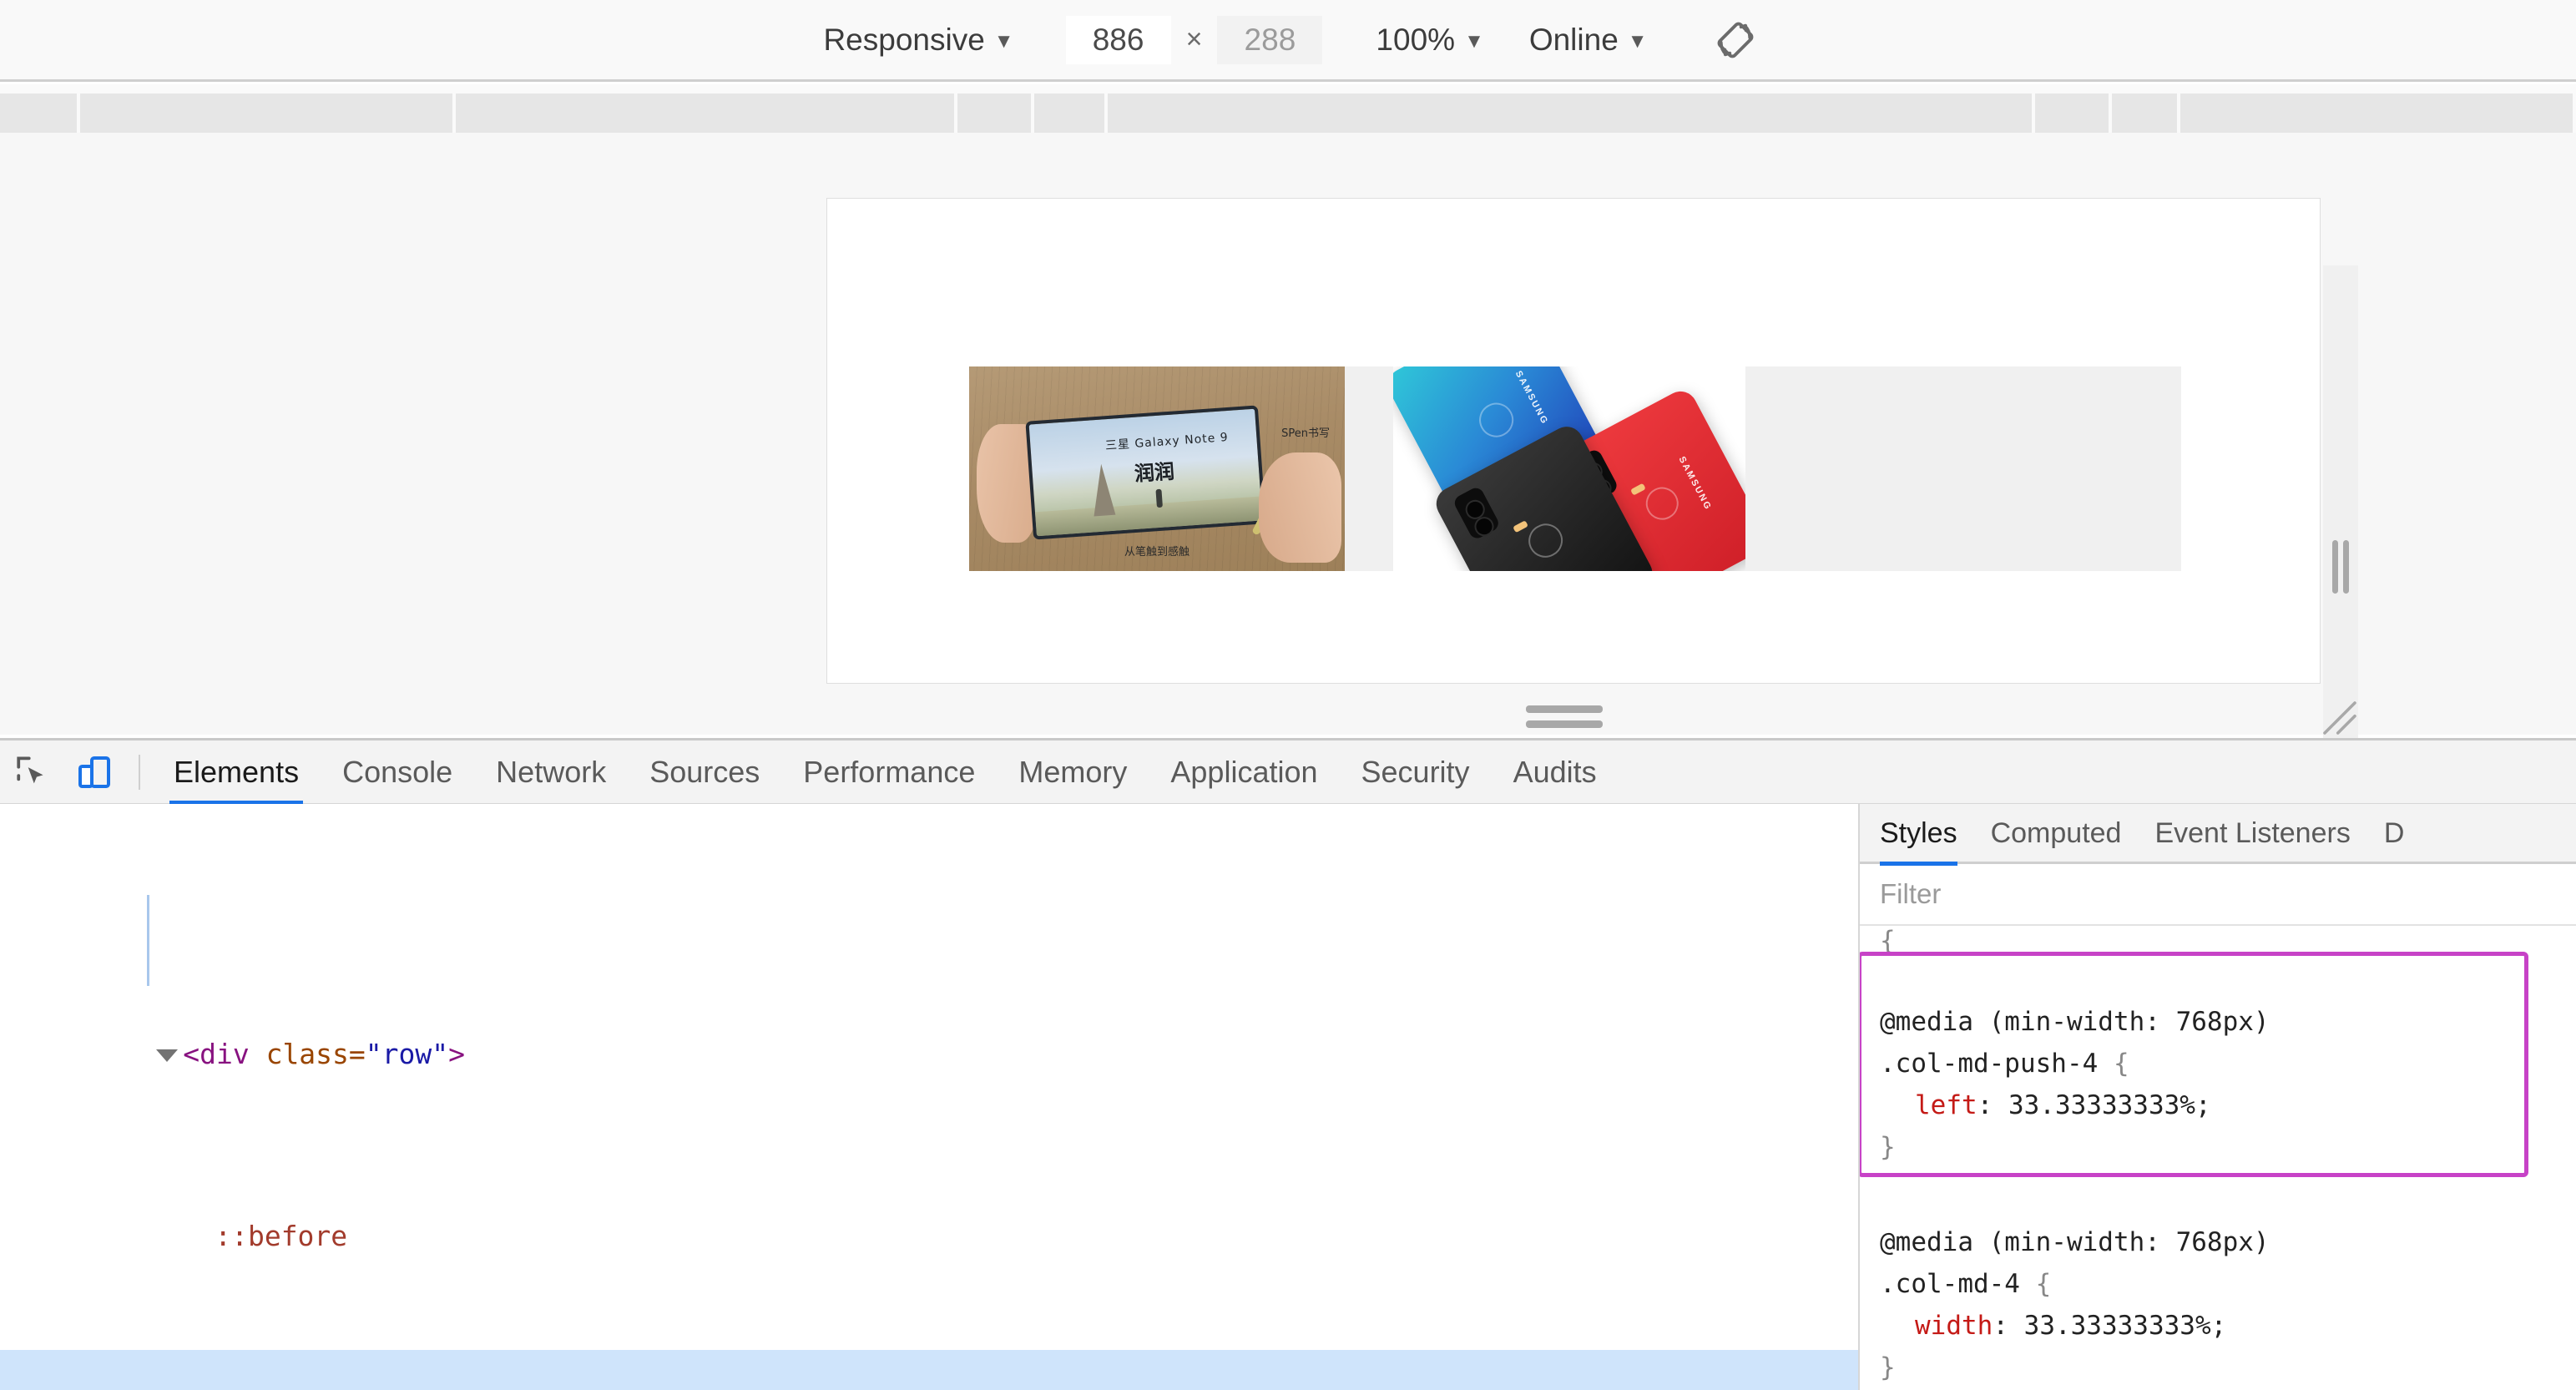 This screenshot has height=1390, width=2576. Describe the element at coordinates (929, 1210) in the screenshot. I see `dom-node-row: ::before` at that location.